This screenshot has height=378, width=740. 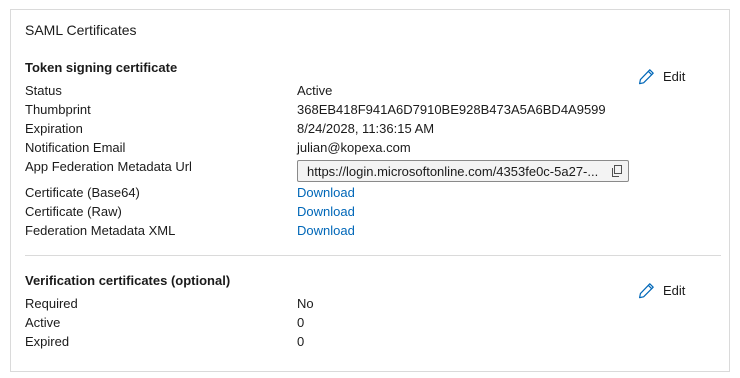 What do you see at coordinates (326, 230) in the screenshot?
I see `federation-xml-download-link: Download` at bounding box center [326, 230].